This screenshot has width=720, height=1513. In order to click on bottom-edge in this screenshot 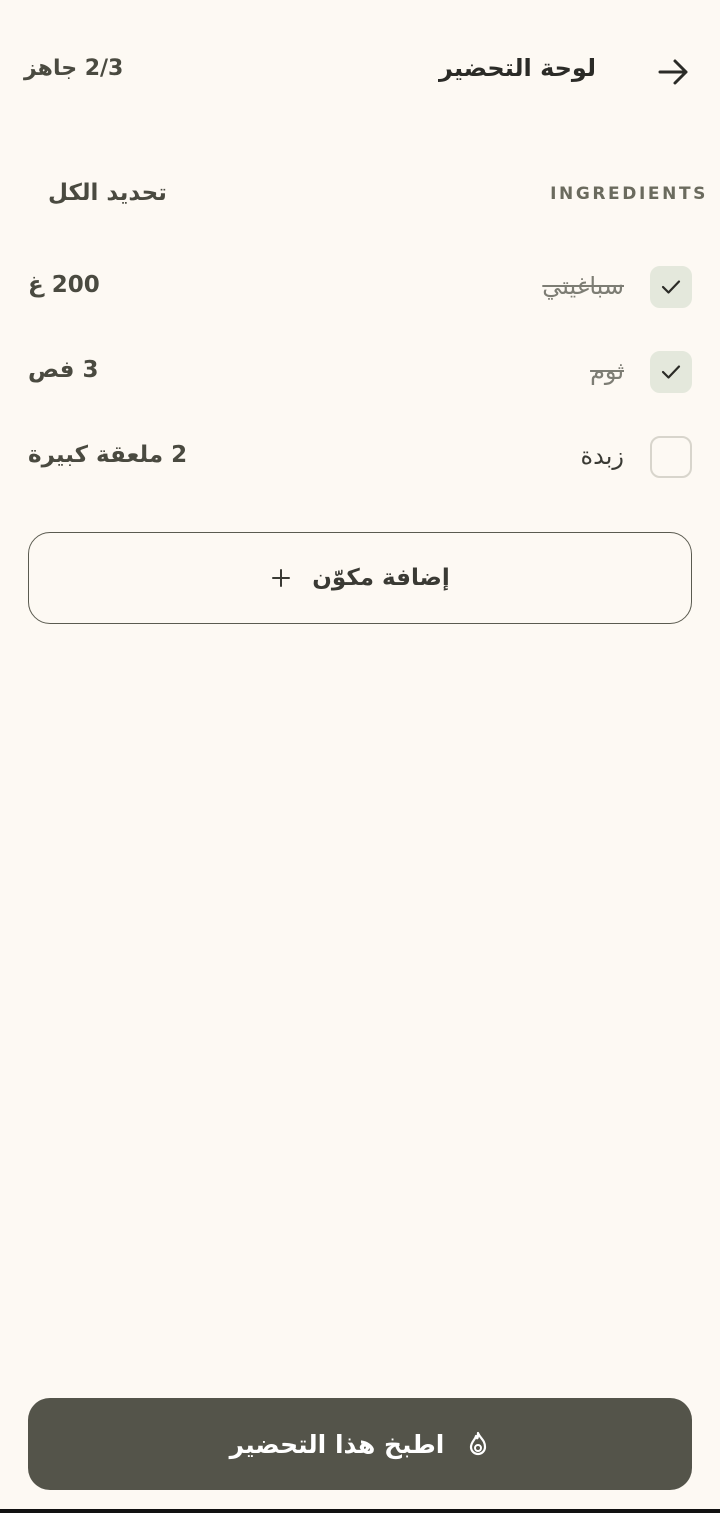, I will do `click(360, 1511)`.